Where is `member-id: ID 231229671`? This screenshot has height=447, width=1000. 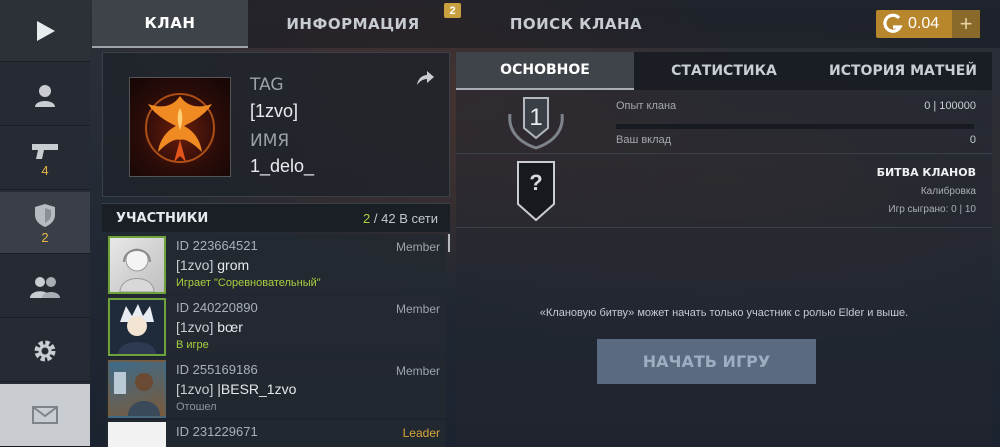 member-id: ID 231229671 is located at coordinates (217, 431).